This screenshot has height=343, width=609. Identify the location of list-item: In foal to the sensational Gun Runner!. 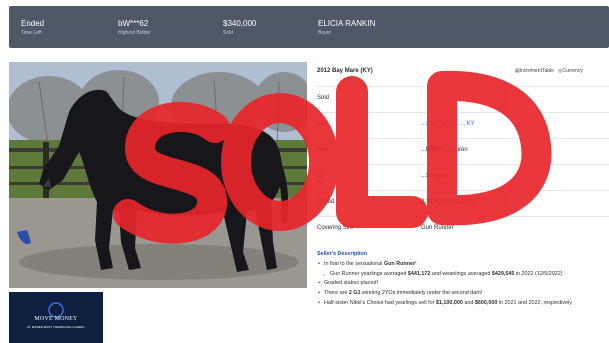
(463, 265).